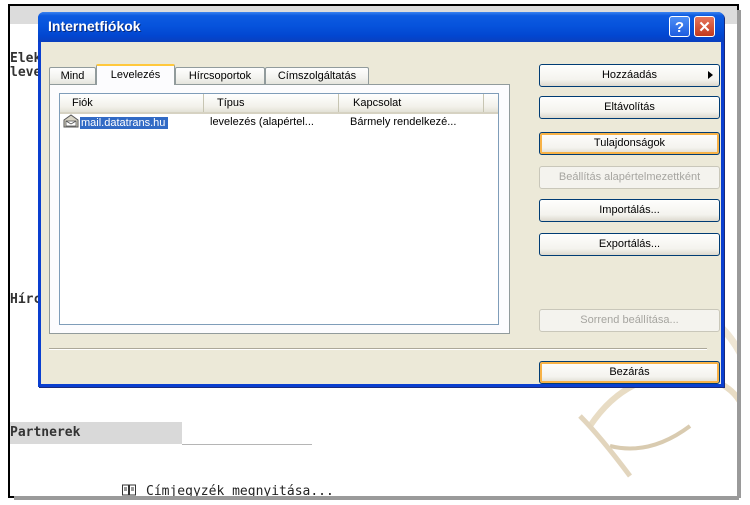 The image size is (750, 505). What do you see at coordinates (26, 299) in the screenshot?
I see `background-label-hirc: Hírc` at bounding box center [26, 299].